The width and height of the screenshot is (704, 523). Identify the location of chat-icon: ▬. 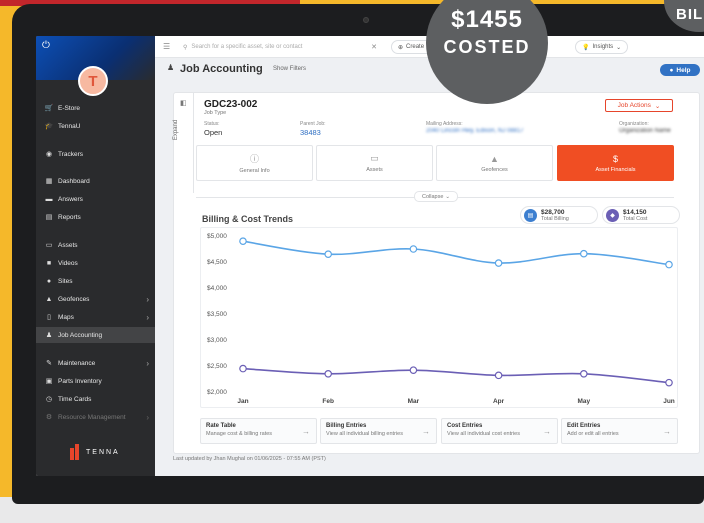
(49, 199).